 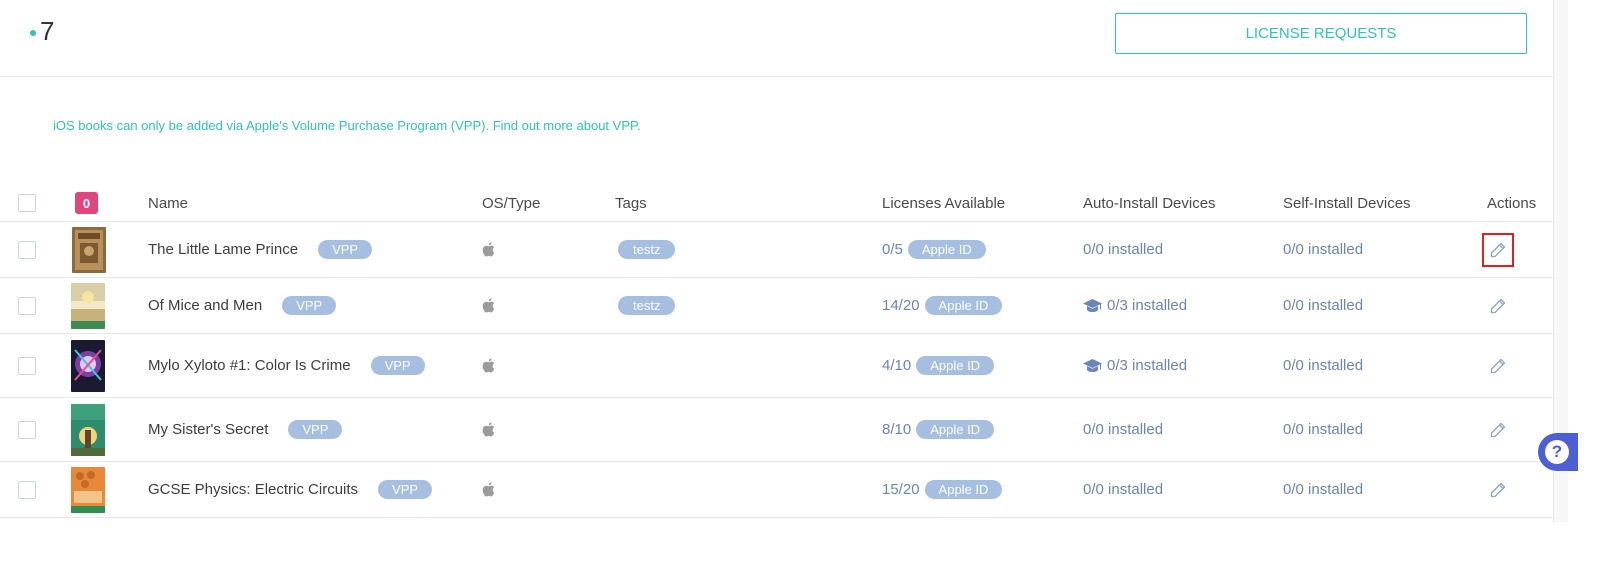 What do you see at coordinates (892, 249) in the screenshot?
I see `licenses-count: 0/5` at bounding box center [892, 249].